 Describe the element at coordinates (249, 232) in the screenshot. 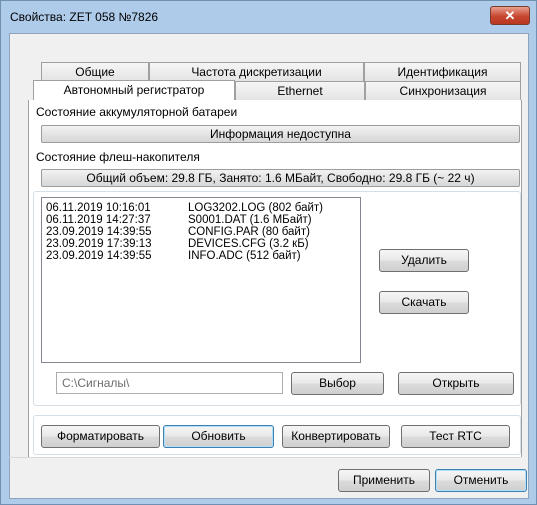

I see `file-name: CONFIG.PAR (80 байт)` at that location.